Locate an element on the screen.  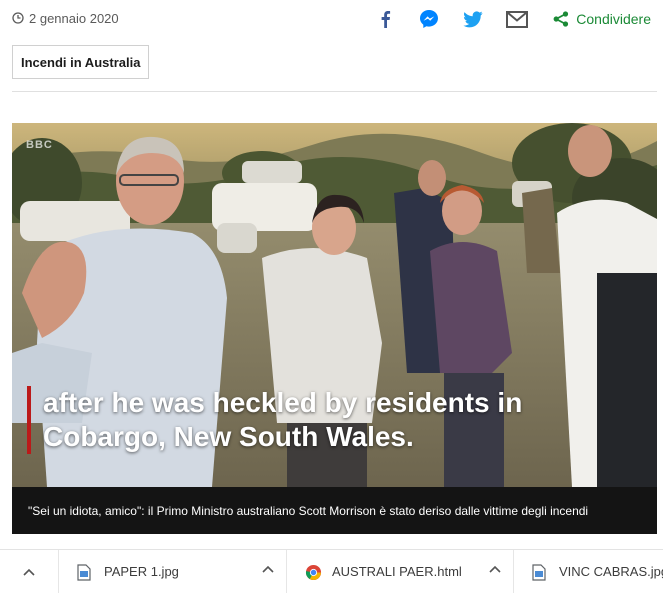
facebook-icon is located at coordinates (386, 19).